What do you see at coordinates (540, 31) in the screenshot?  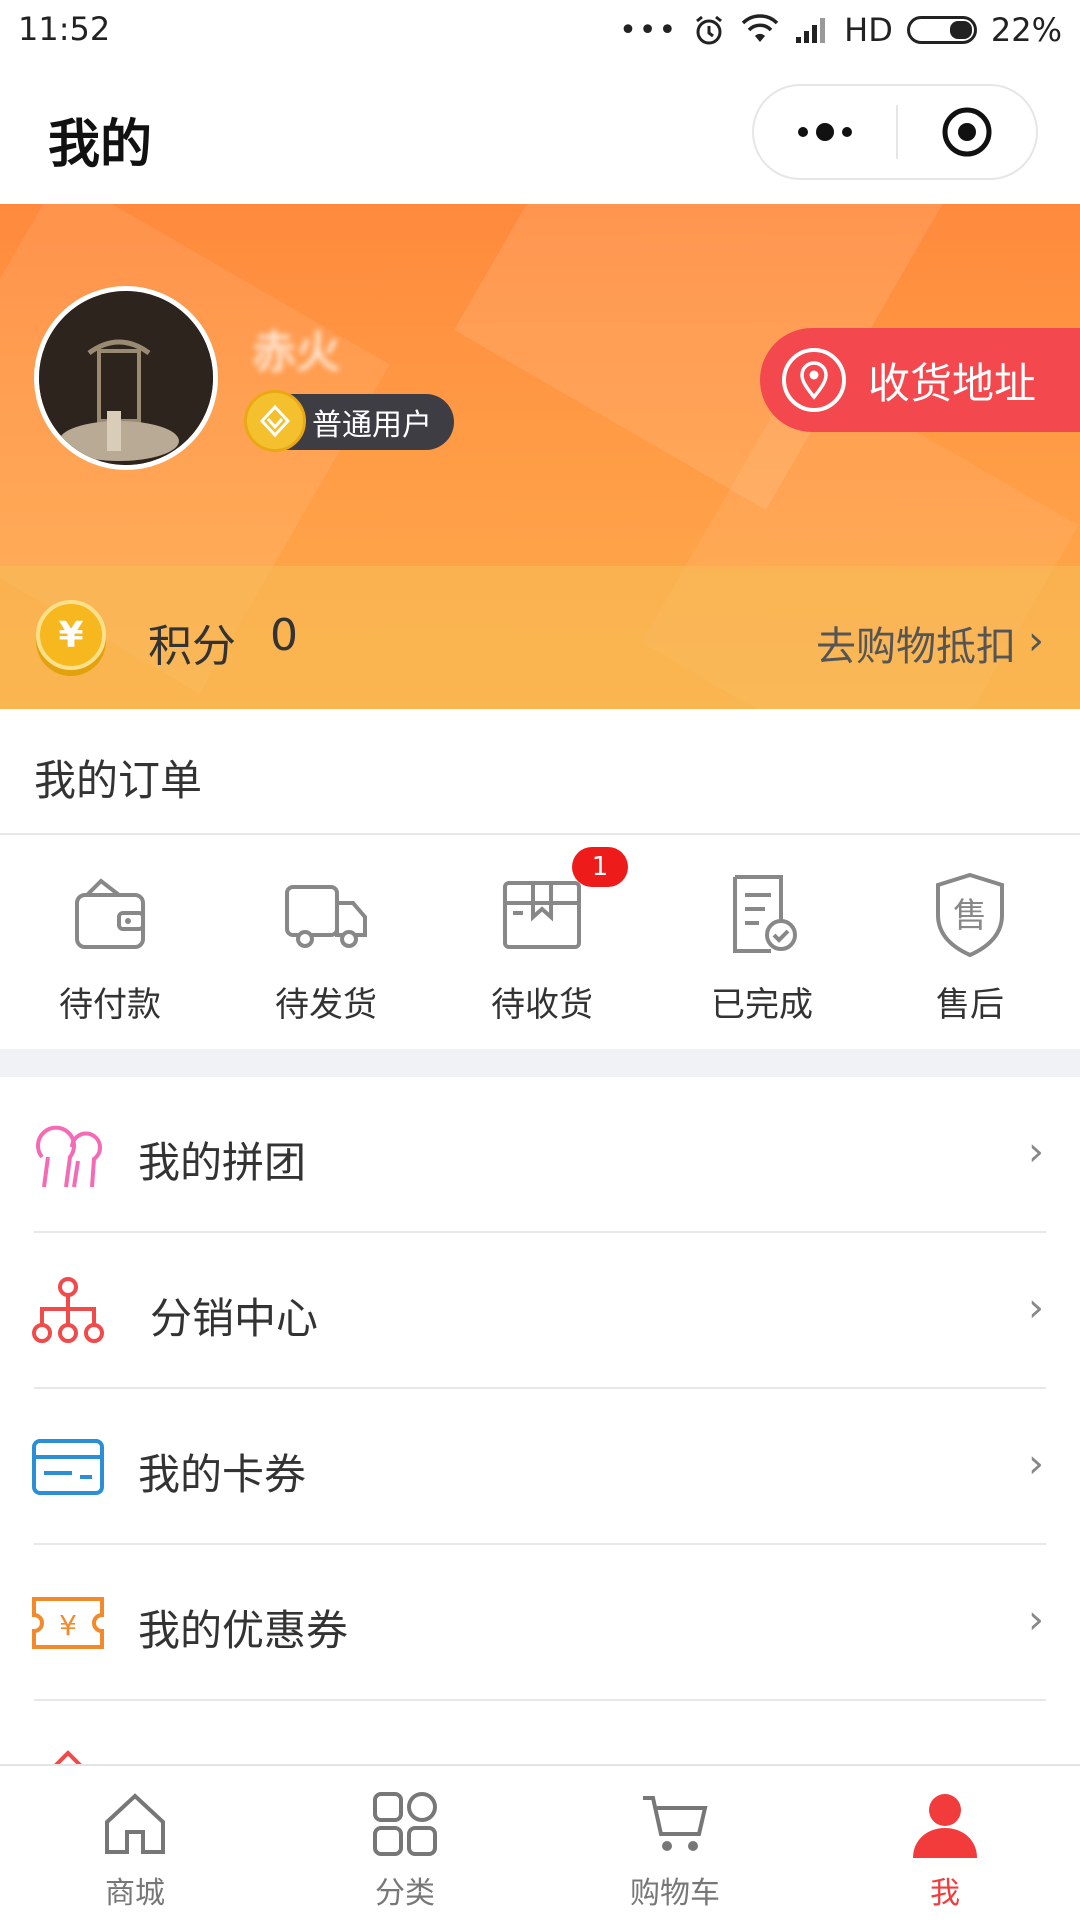 I see `status-bar: 11:52 ••• HD 22%` at bounding box center [540, 31].